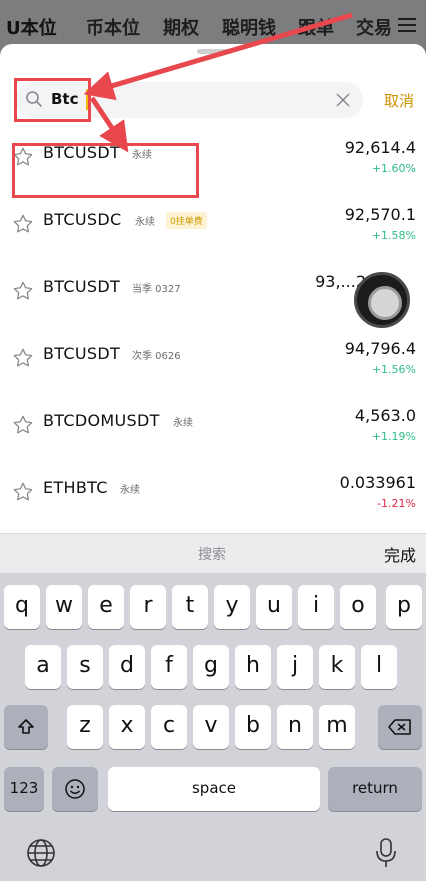  I want to click on key-b: b, so click(253, 727).